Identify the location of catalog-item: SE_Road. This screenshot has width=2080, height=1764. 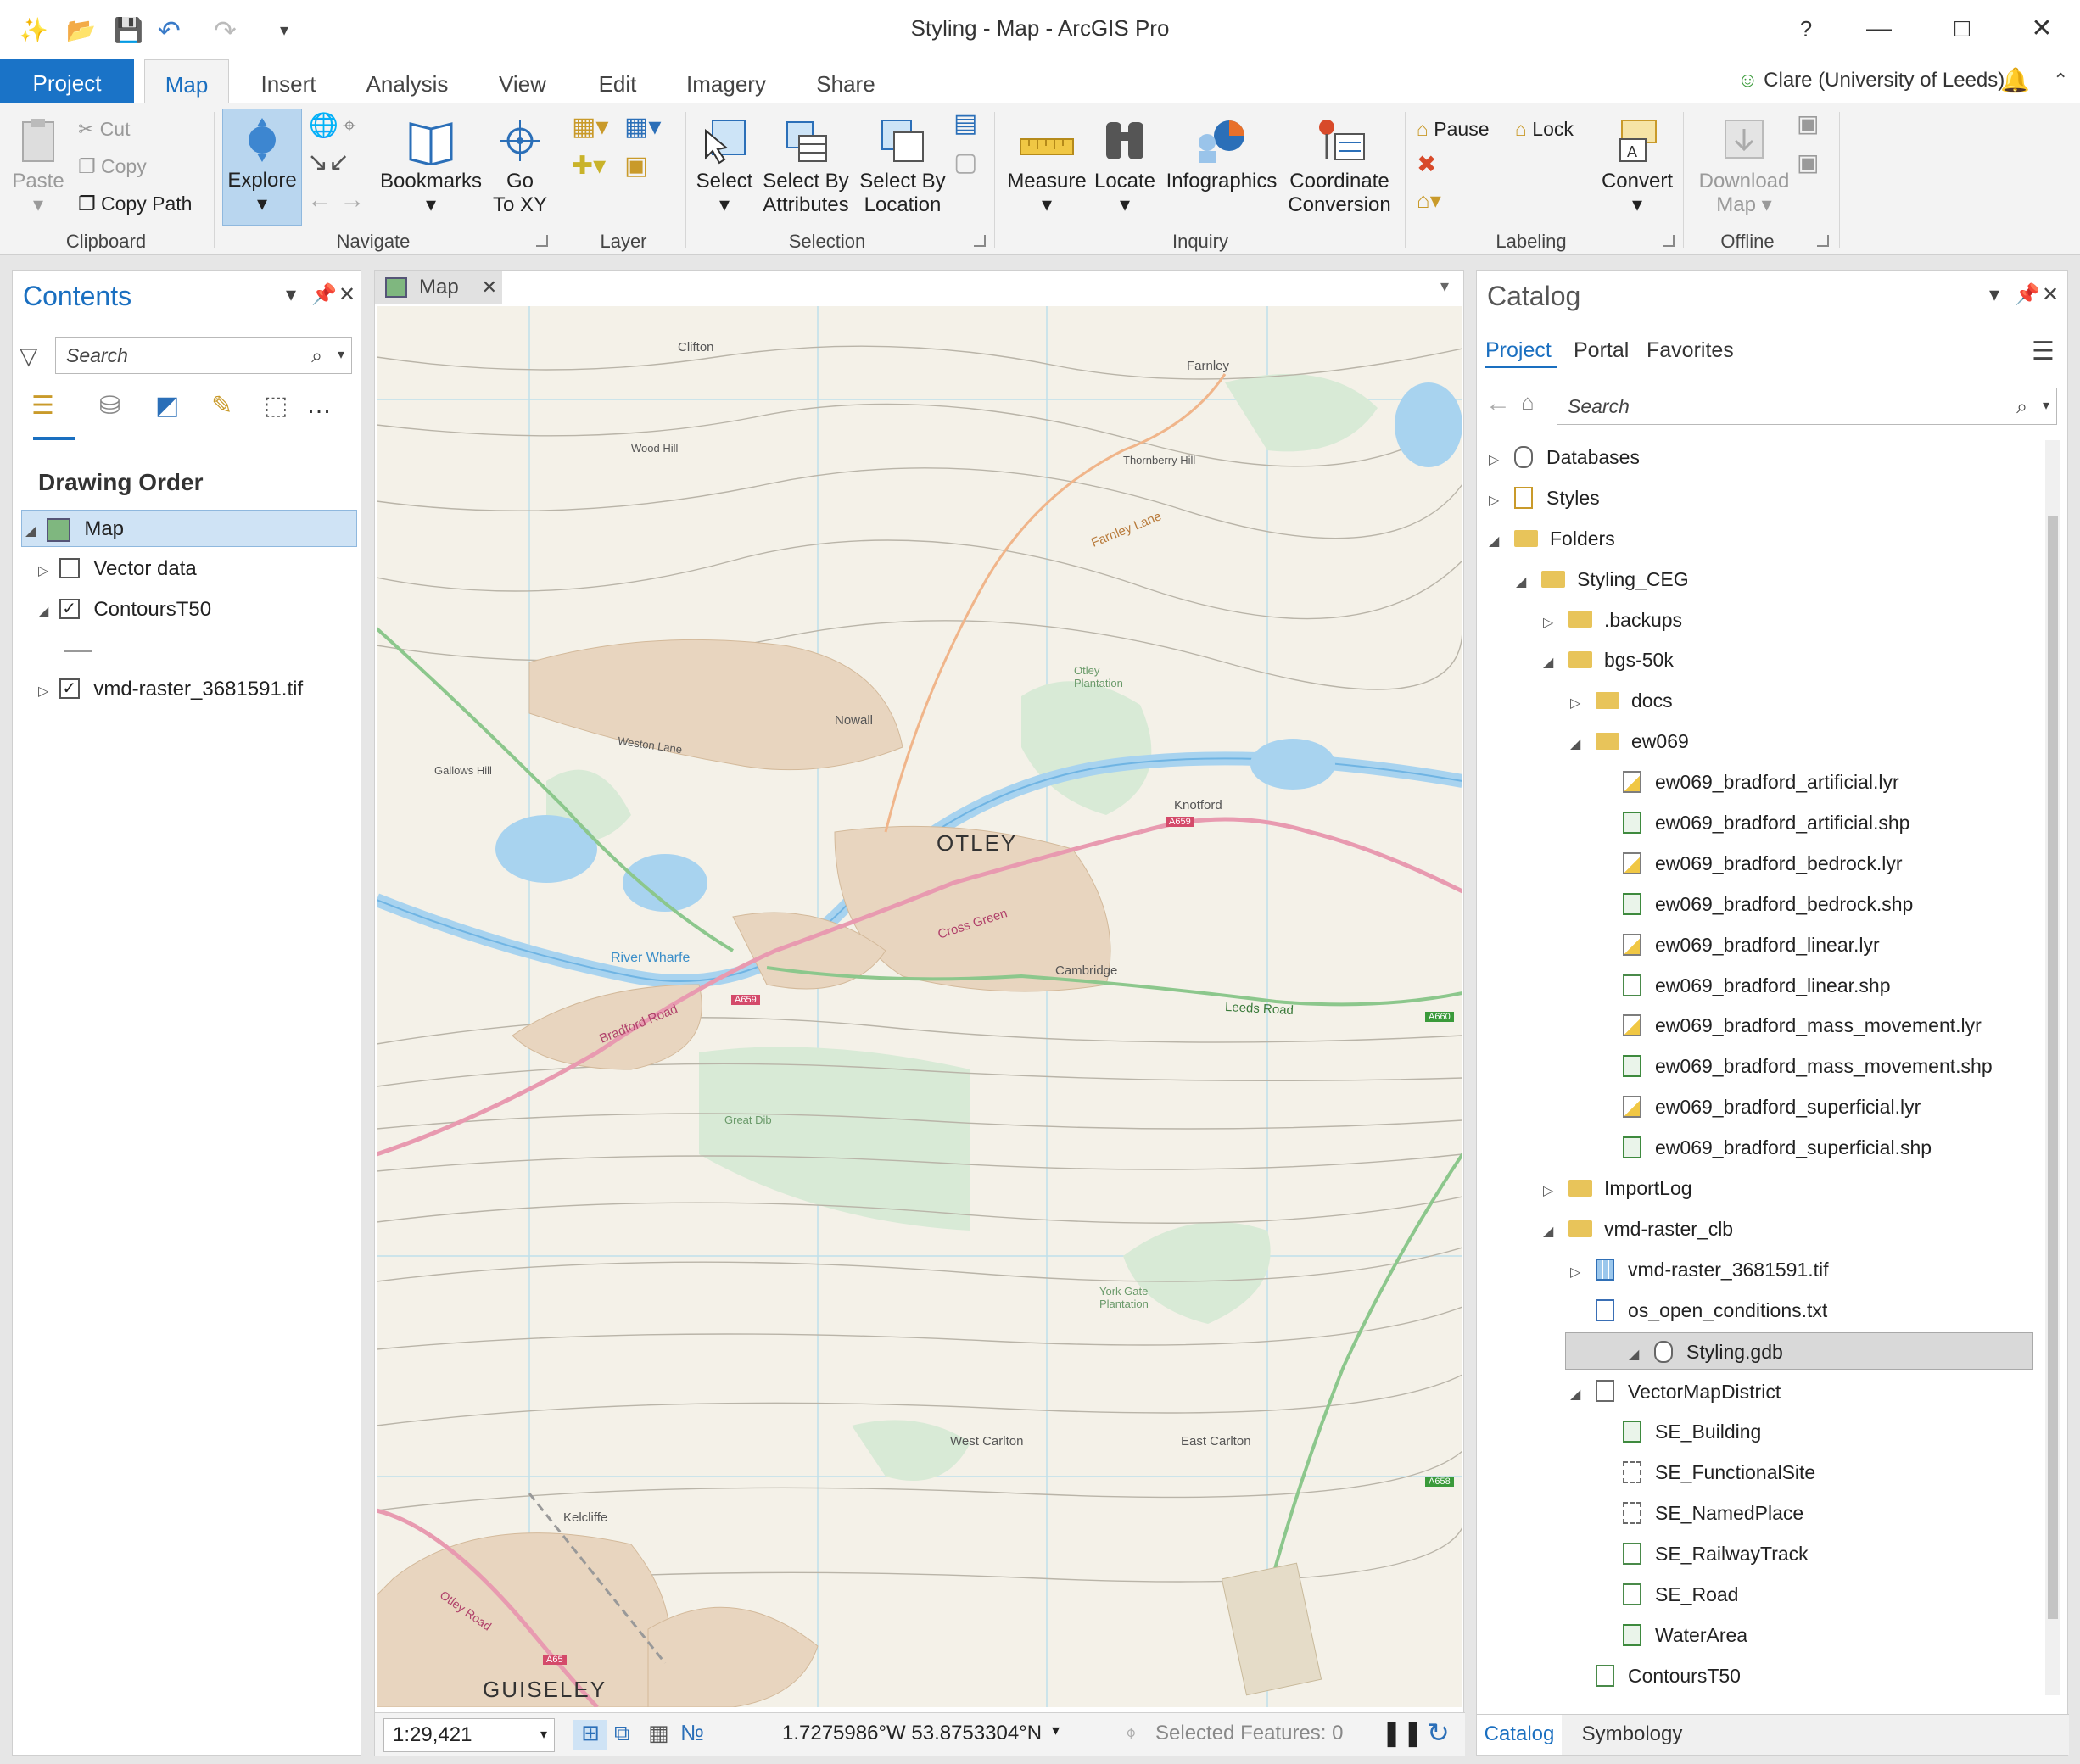
(1756, 1594).